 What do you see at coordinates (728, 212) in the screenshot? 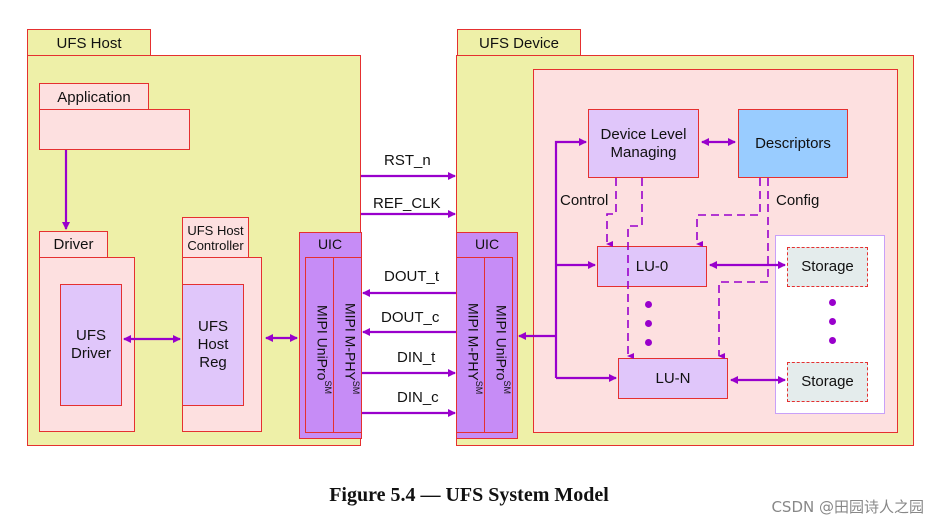
I see `config-lu0-dashed` at bounding box center [728, 212].